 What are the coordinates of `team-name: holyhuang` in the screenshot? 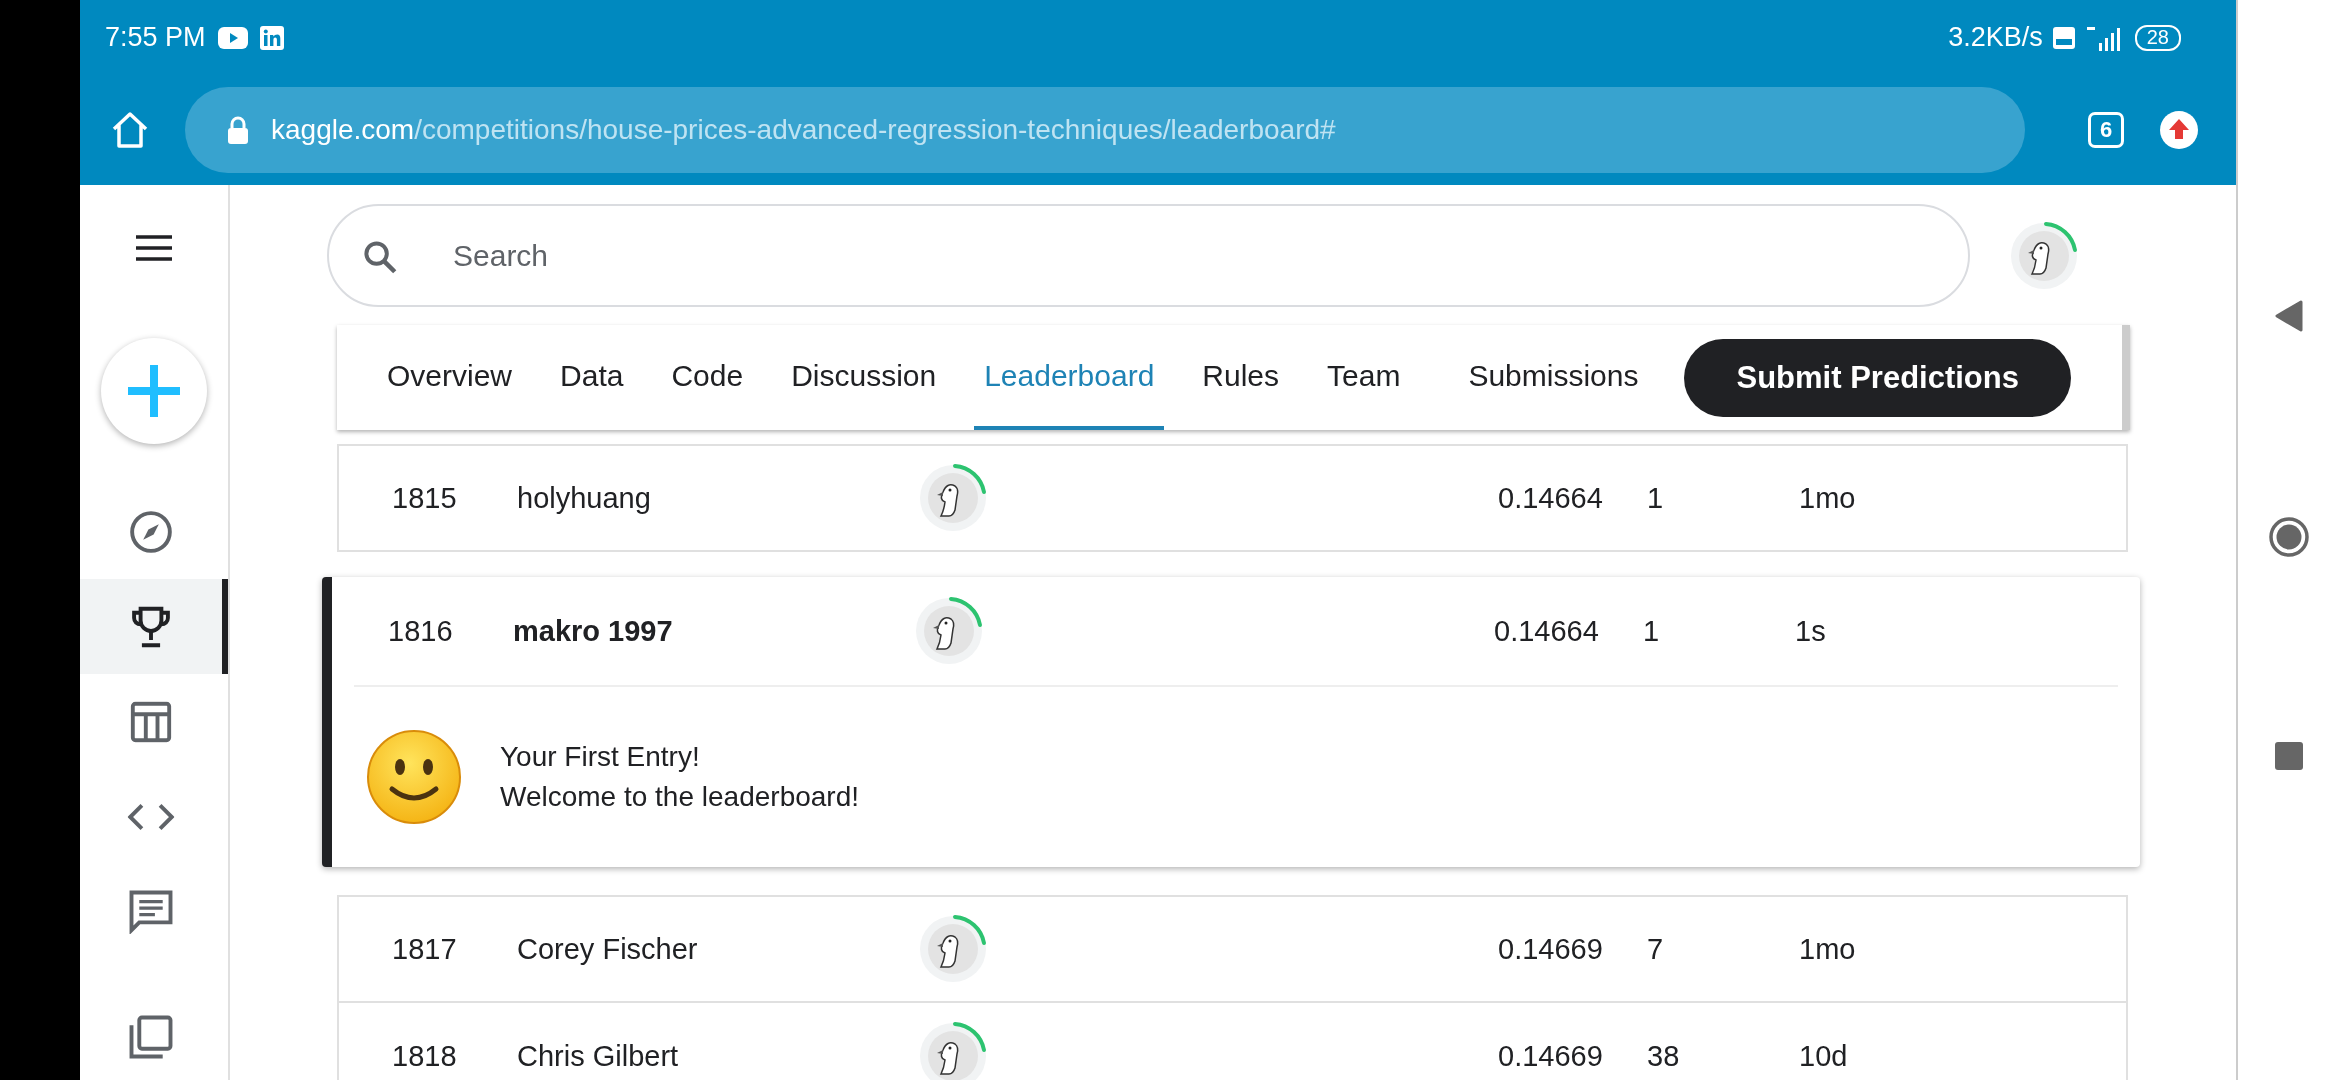 It's located at (717, 498).